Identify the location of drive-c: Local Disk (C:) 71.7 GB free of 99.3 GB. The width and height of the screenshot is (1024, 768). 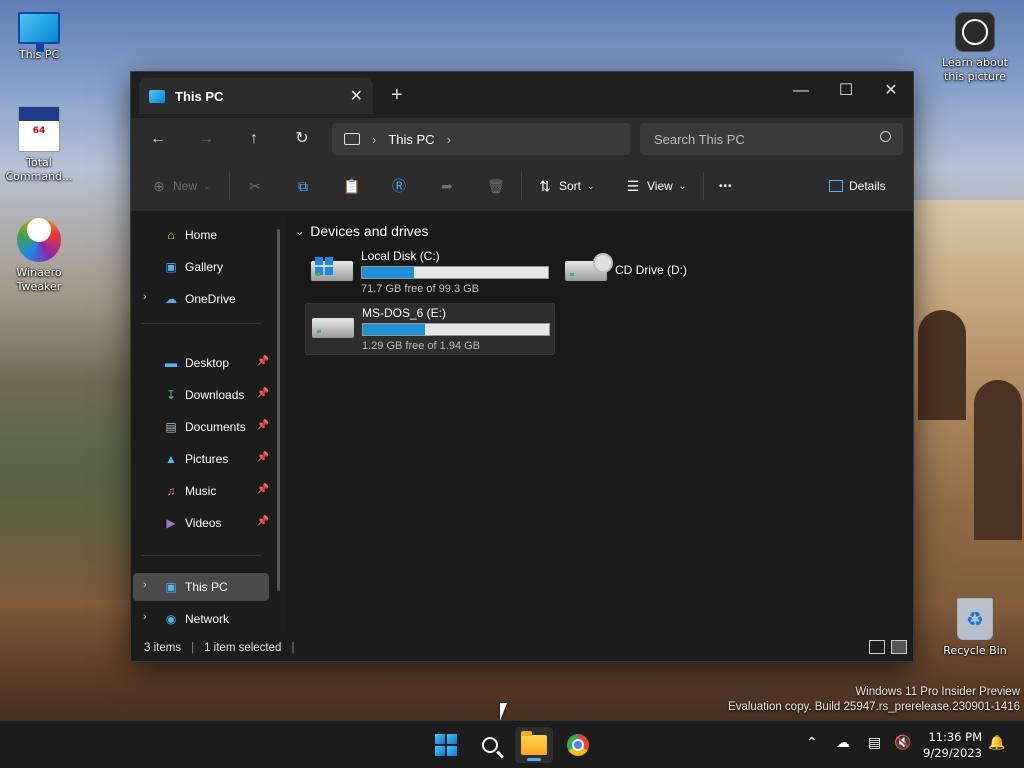
(430, 273).